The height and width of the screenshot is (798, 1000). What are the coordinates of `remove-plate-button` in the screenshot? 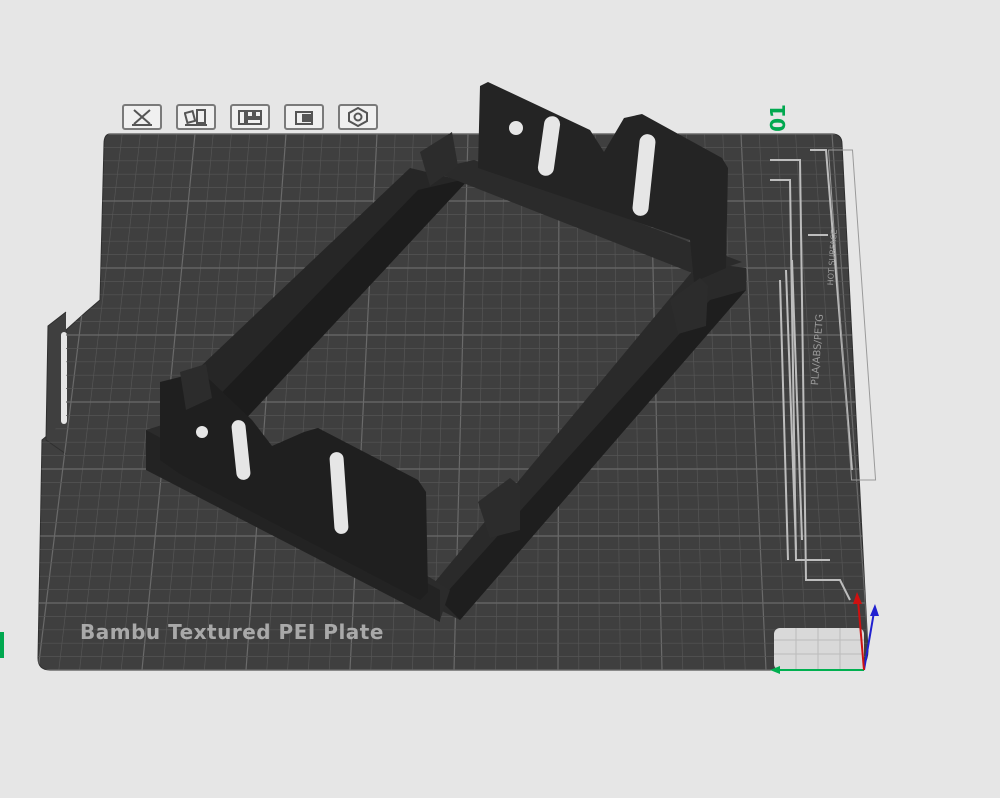 It's located at (142, 117).